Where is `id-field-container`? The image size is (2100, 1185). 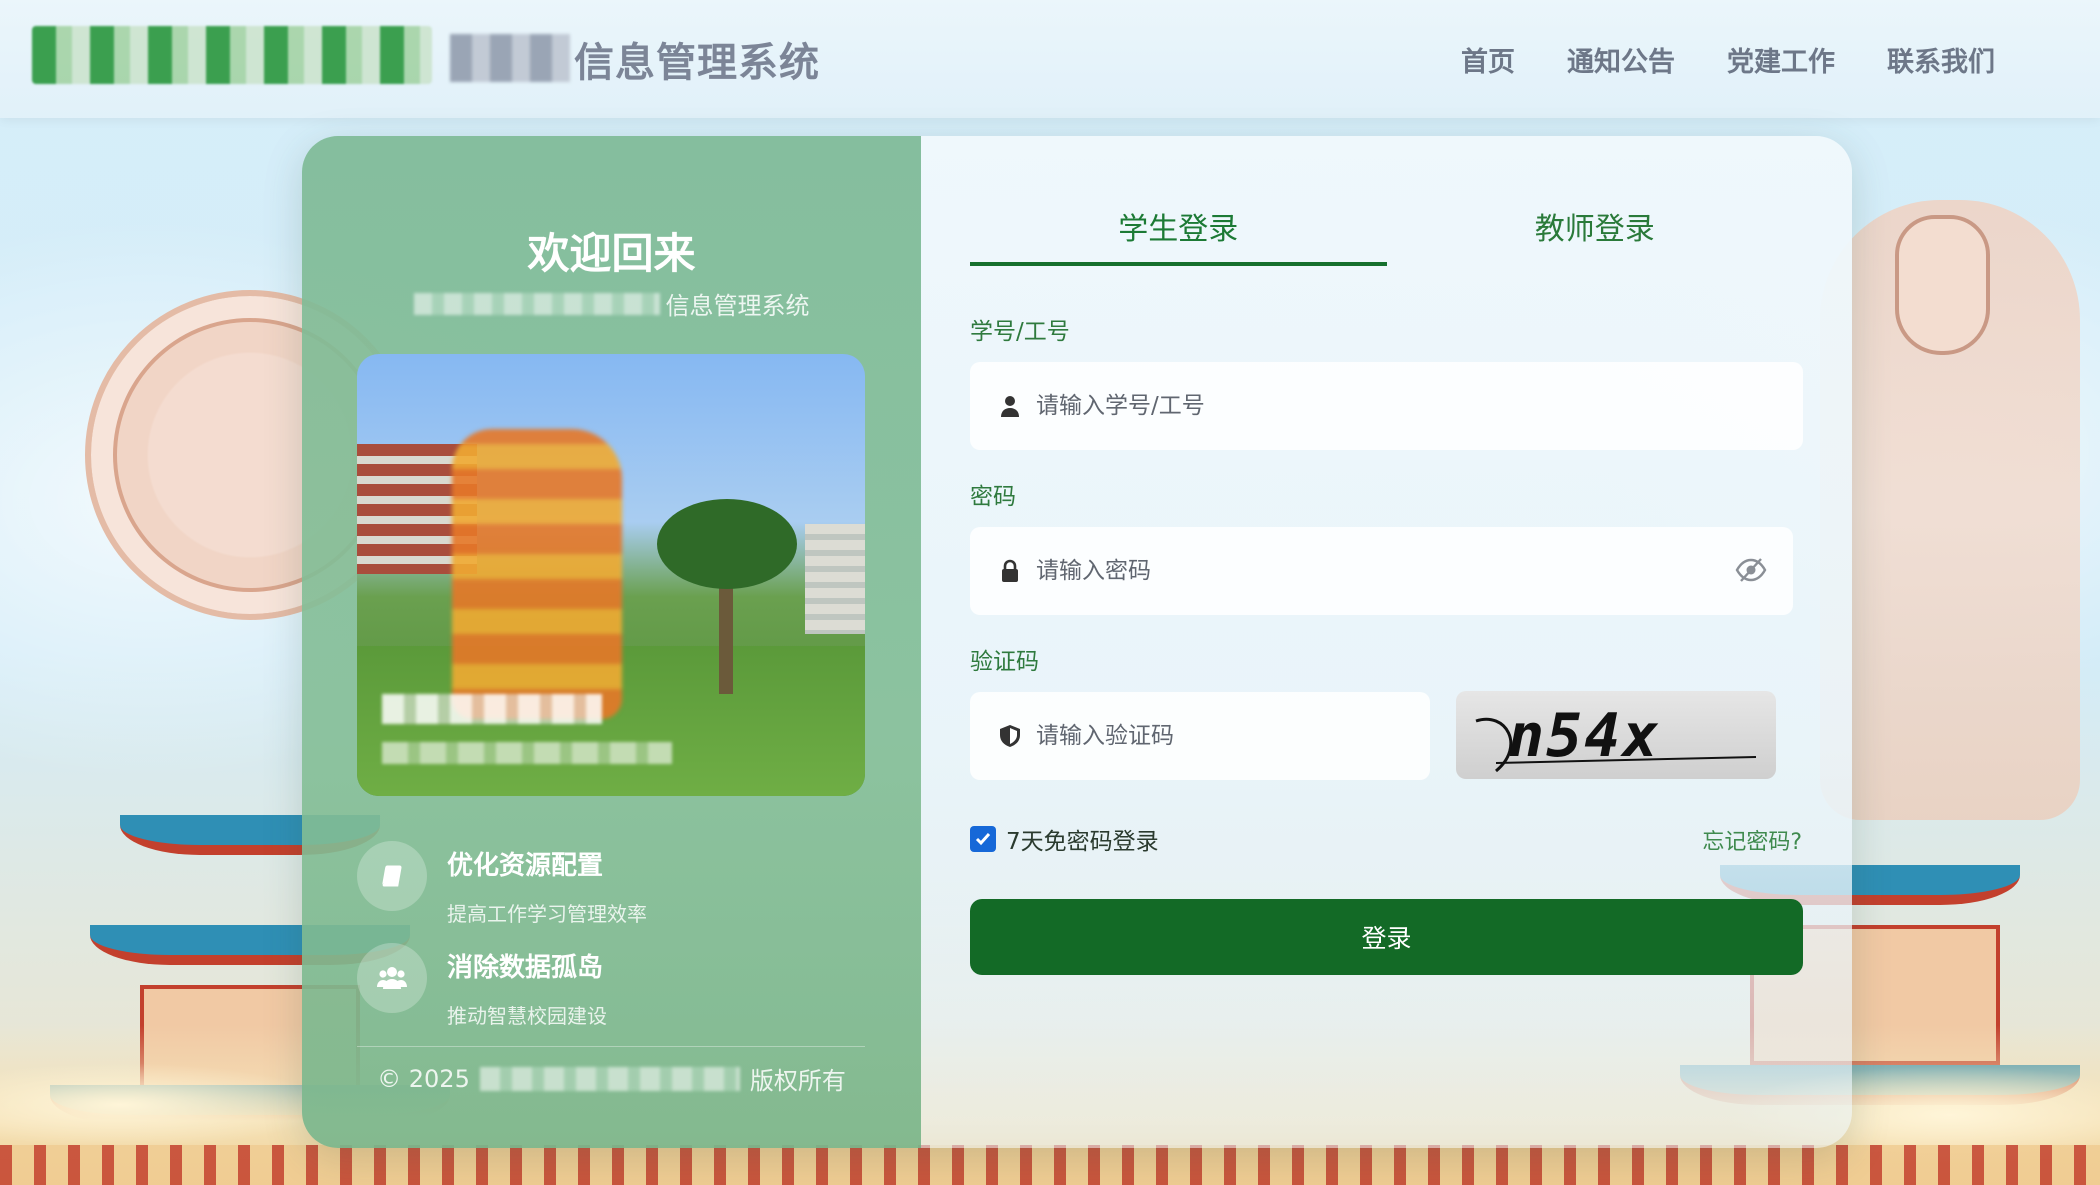
id-field-container is located at coordinates (1386, 406).